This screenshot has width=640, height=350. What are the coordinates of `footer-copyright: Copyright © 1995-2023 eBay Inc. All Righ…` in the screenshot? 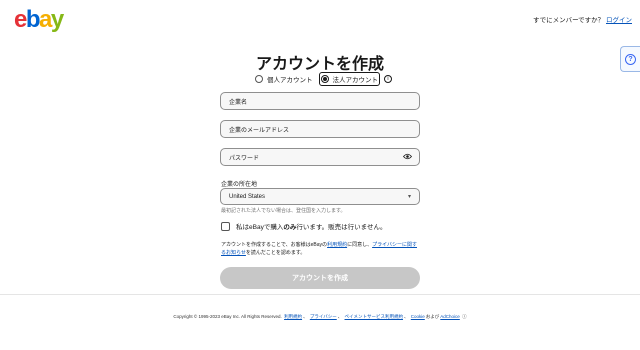 It's located at (227, 316).